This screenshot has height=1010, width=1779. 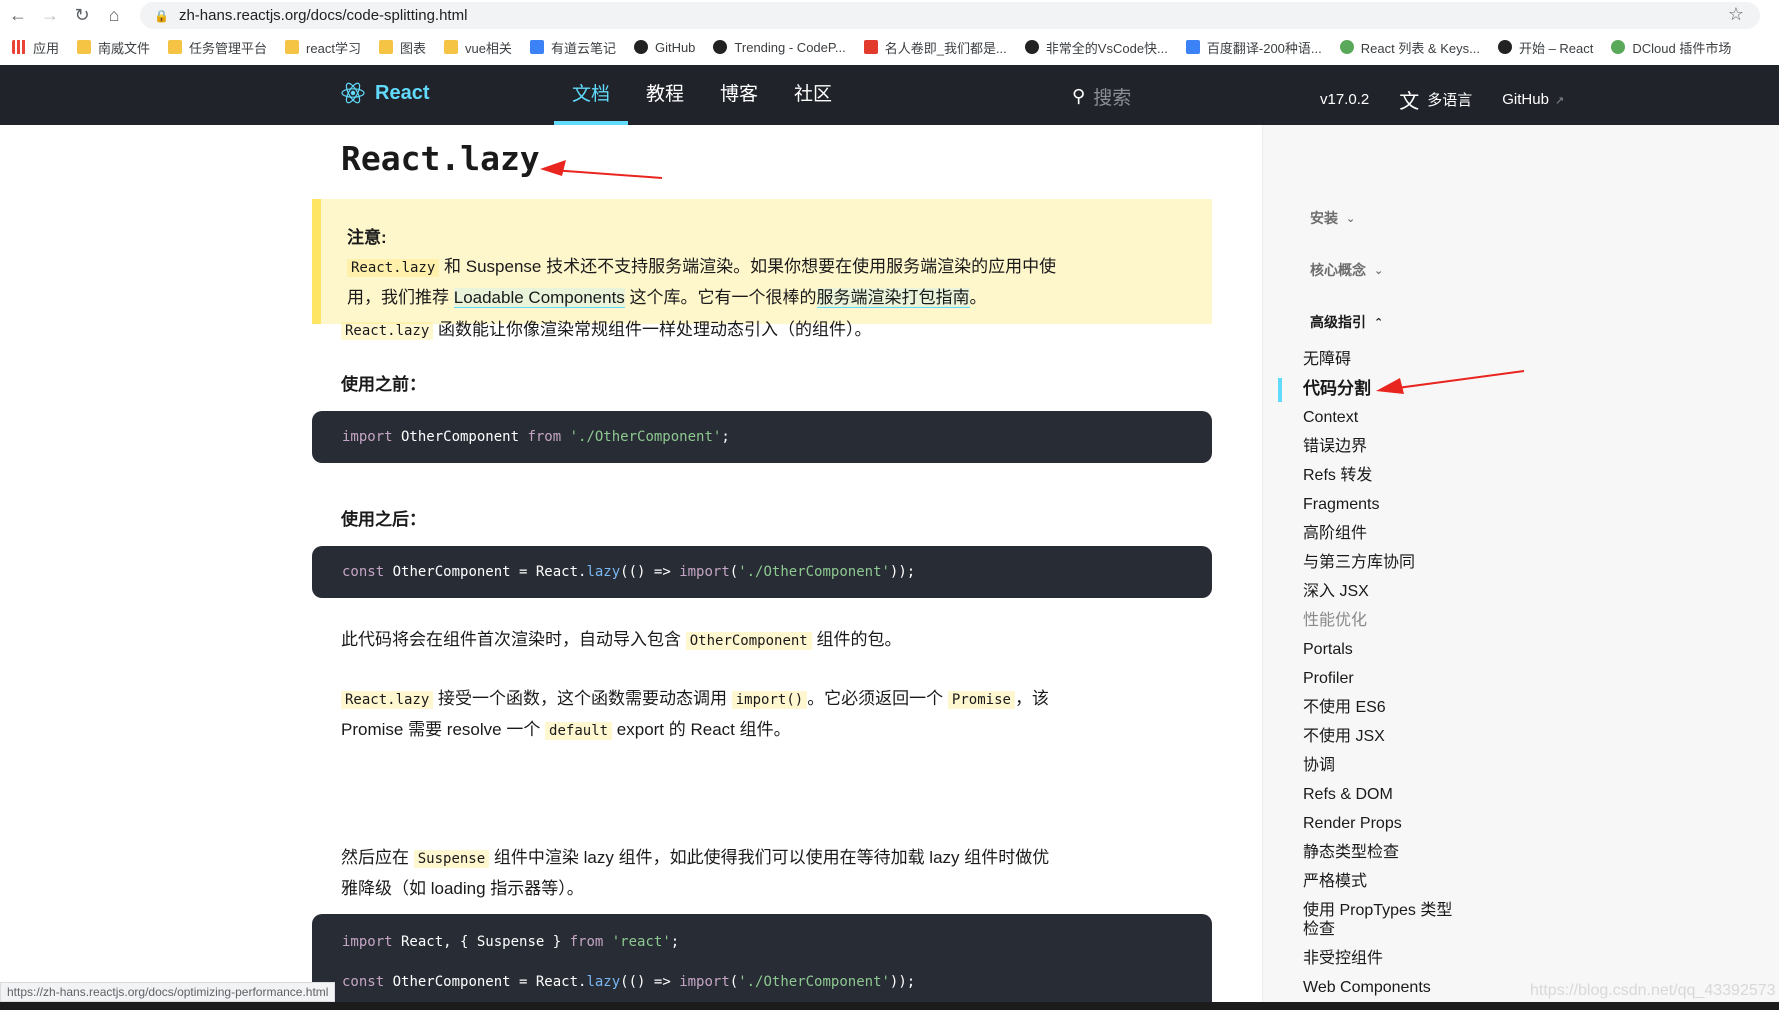 I want to click on bookmark-item: GitHub, so click(x=664, y=47).